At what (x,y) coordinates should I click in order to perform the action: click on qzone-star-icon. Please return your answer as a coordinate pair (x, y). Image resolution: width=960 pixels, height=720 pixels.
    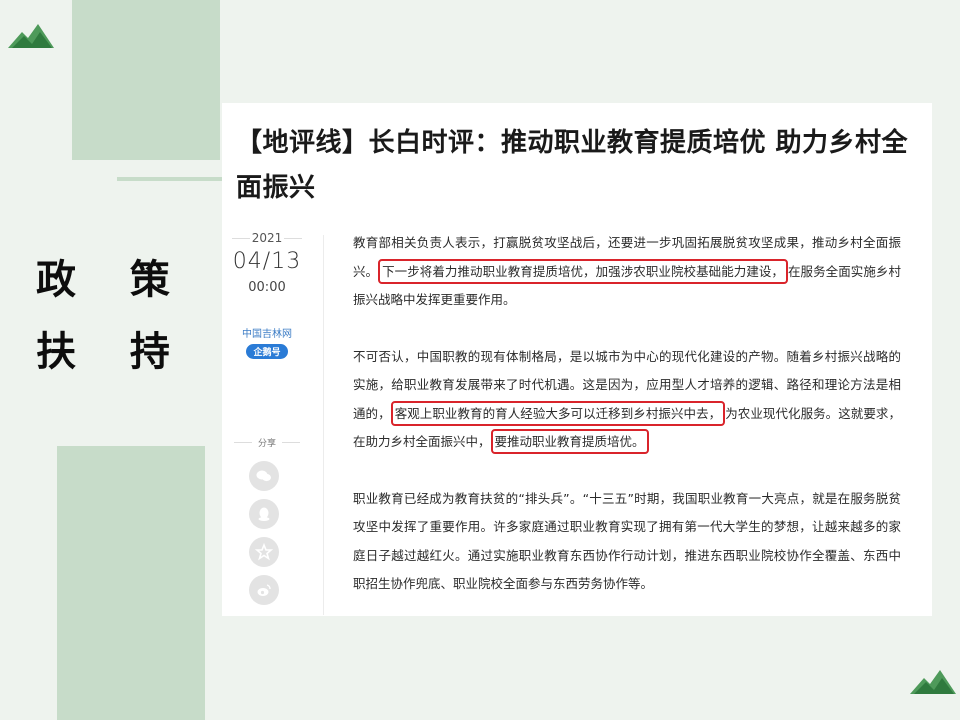
    Looking at the image, I should click on (264, 552).